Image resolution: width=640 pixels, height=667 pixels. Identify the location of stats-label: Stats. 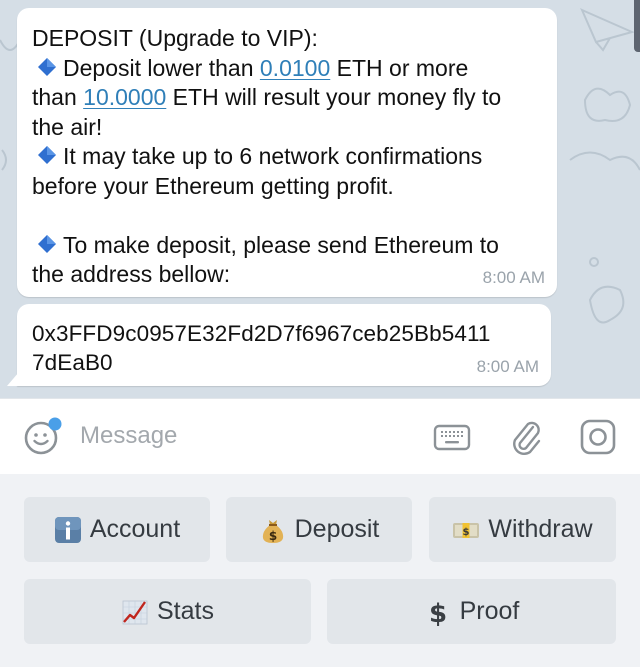
(185, 611).